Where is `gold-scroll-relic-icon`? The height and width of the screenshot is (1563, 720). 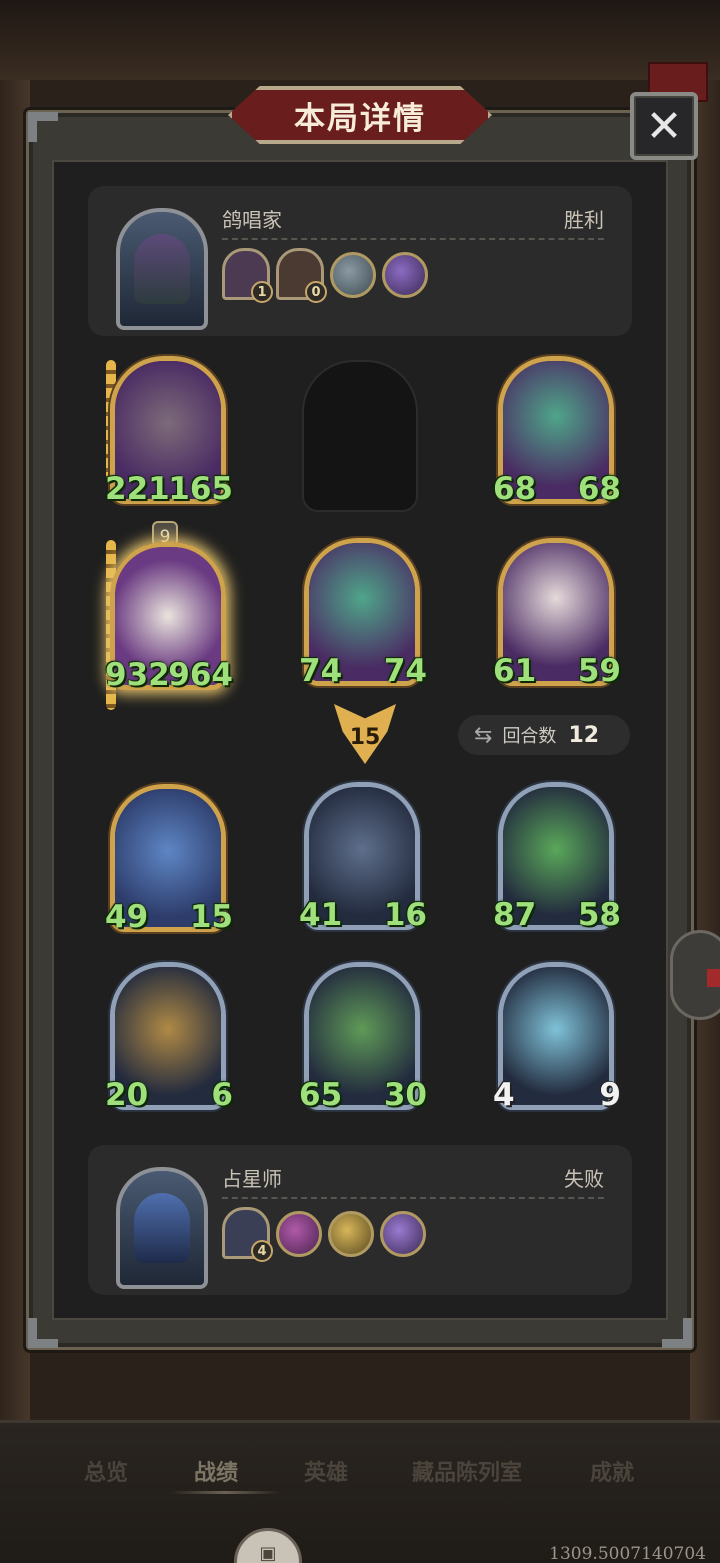 gold-scroll-relic-icon is located at coordinates (351, 1234).